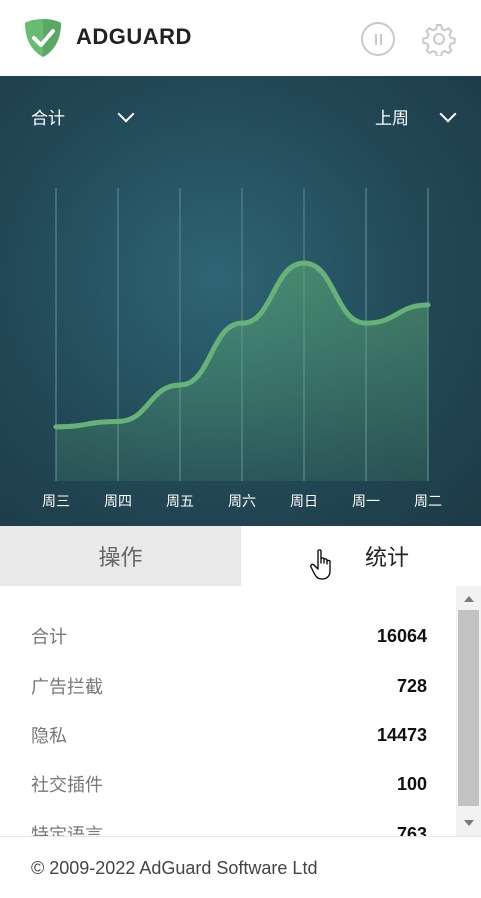 The height and width of the screenshot is (898, 481). What do you see at coordinates (67, 687) in the screenshot?
I see `stat-label: 广告拦截` at bounding box center [67, 687].